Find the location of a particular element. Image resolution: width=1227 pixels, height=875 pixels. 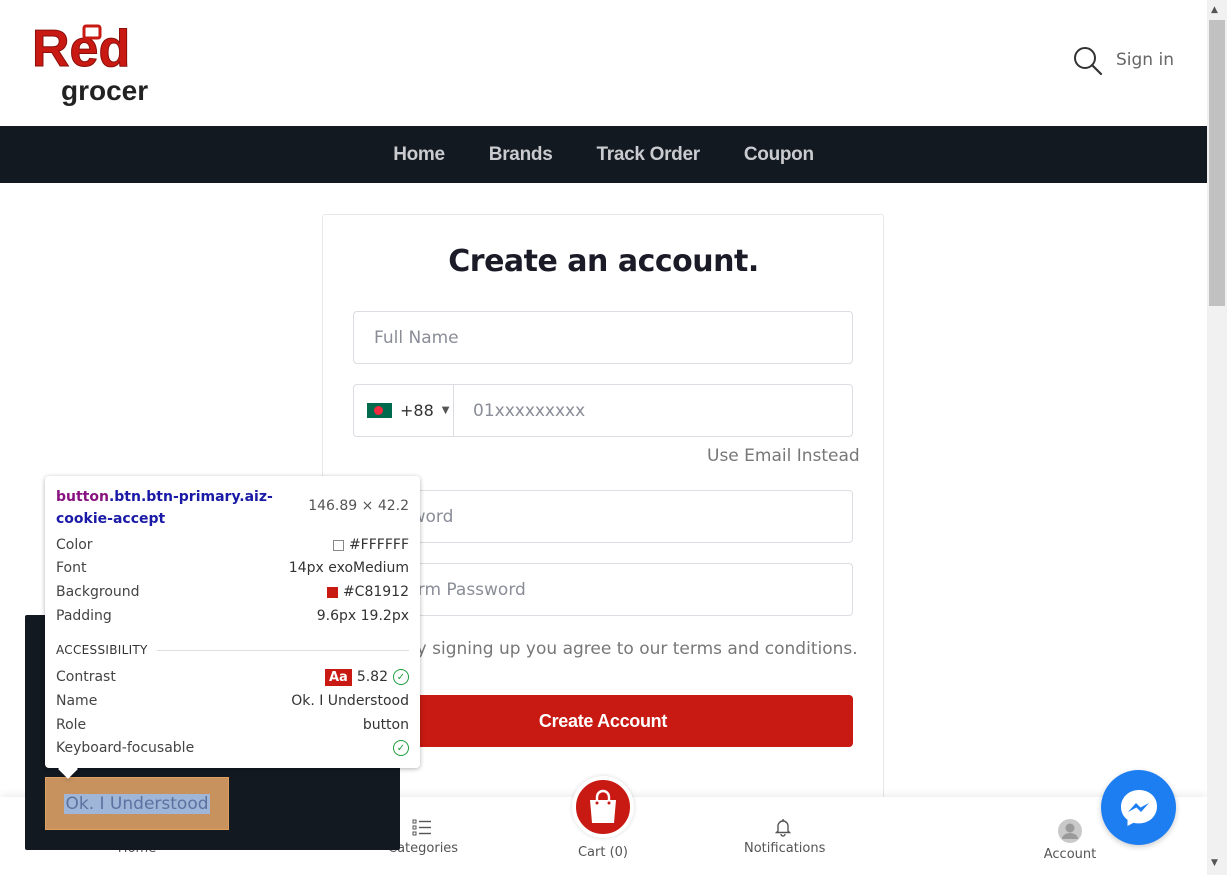

page-title: Create an account. is located at coordinates (603, 261).